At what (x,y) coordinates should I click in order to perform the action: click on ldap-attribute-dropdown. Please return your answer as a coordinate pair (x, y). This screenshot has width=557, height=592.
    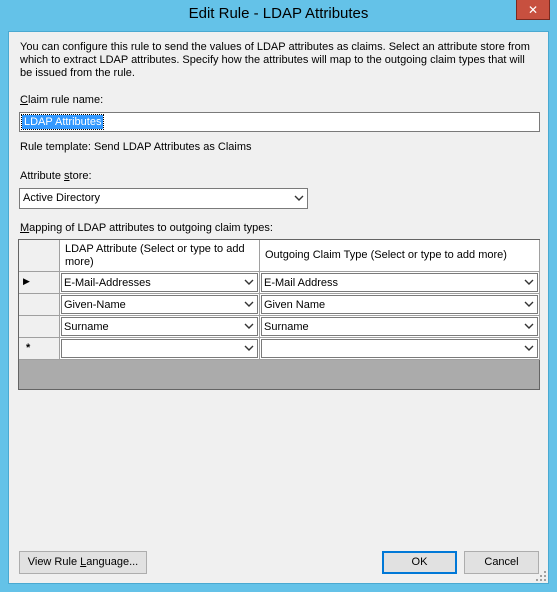
    Looking at the image, I should click on (159, 348).